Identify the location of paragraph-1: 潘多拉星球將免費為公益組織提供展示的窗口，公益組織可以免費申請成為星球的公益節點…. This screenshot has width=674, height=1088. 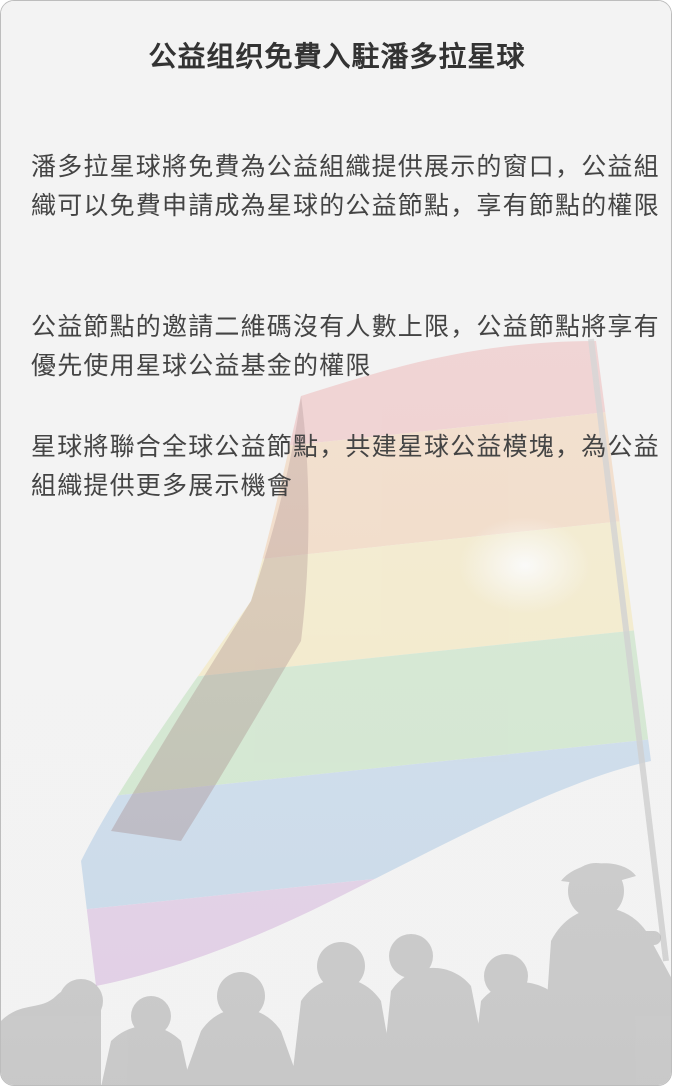
(345, 186).